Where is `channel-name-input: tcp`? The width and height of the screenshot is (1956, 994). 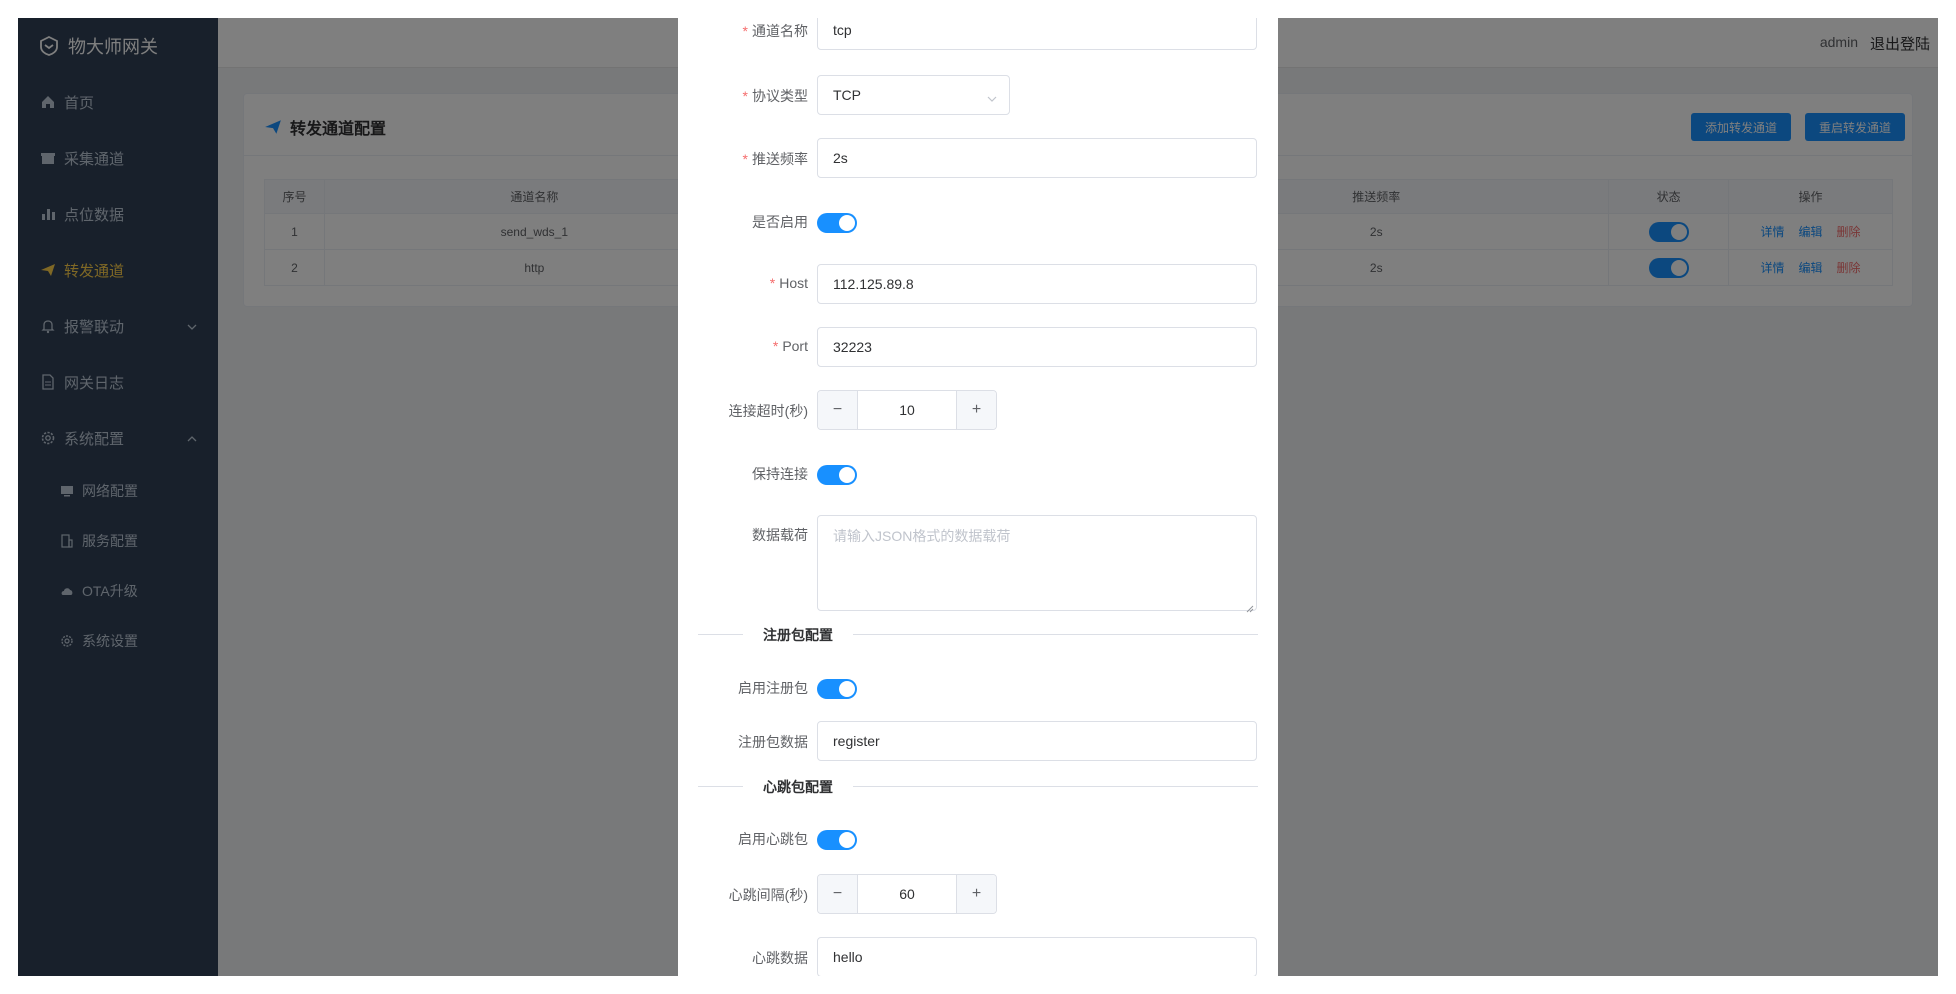 channel-name-input: tcp is located at coordinates (1037, 34).